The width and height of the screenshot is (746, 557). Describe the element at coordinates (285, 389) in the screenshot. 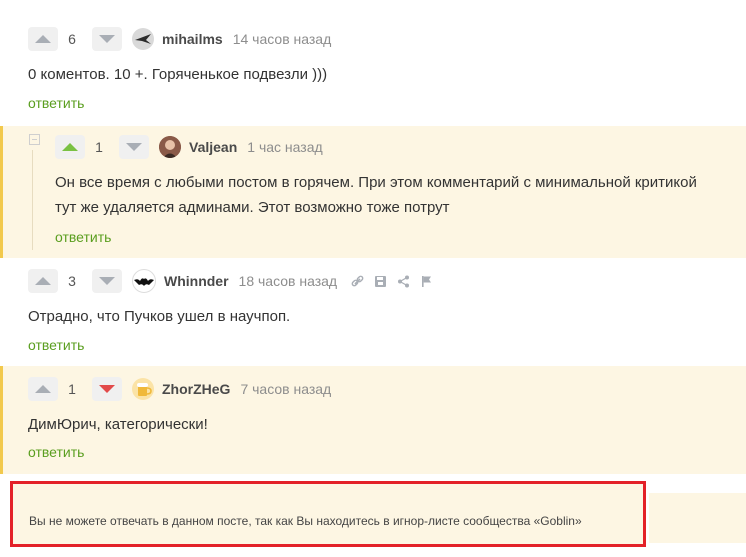

I see `timestamp: 7 часов назад` at that location.